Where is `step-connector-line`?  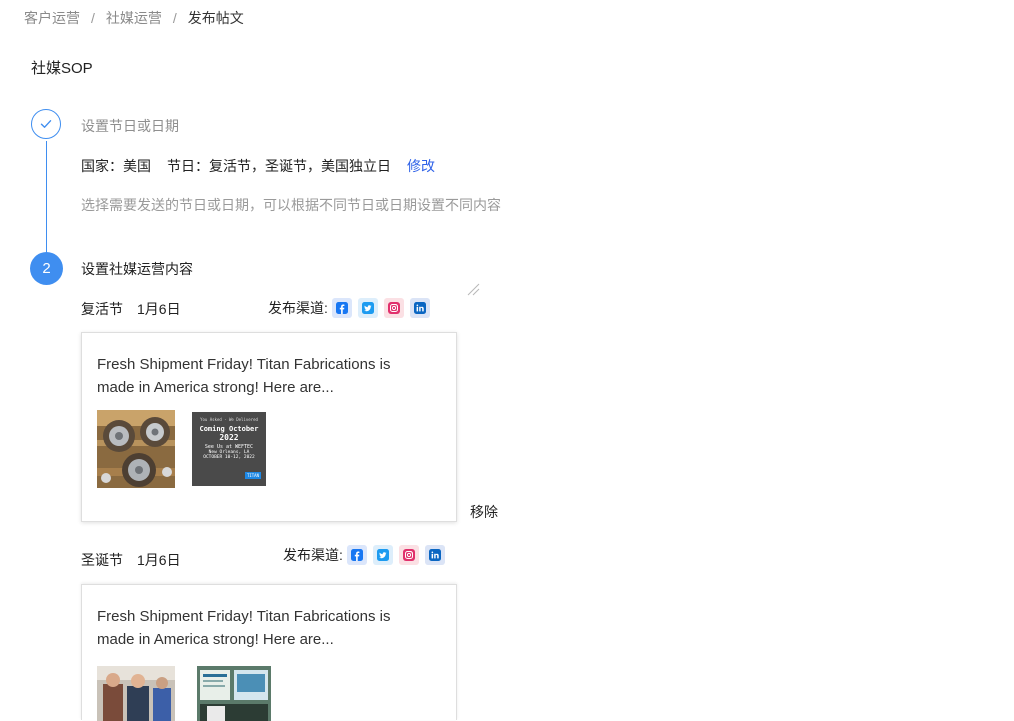
step-connector-line is located at coordinates (46, 197).